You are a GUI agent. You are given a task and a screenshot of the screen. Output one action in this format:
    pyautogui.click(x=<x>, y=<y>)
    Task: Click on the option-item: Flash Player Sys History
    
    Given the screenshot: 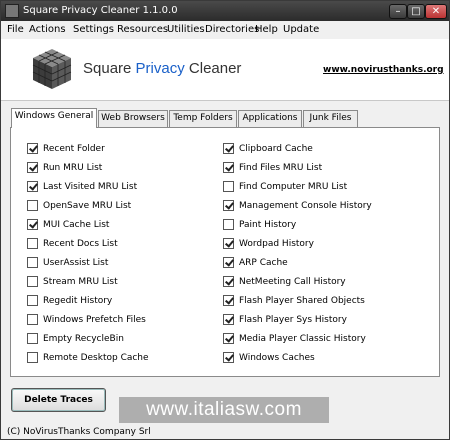 What is the action you would take?
    pyautogui.click(x=285, y=319)
    